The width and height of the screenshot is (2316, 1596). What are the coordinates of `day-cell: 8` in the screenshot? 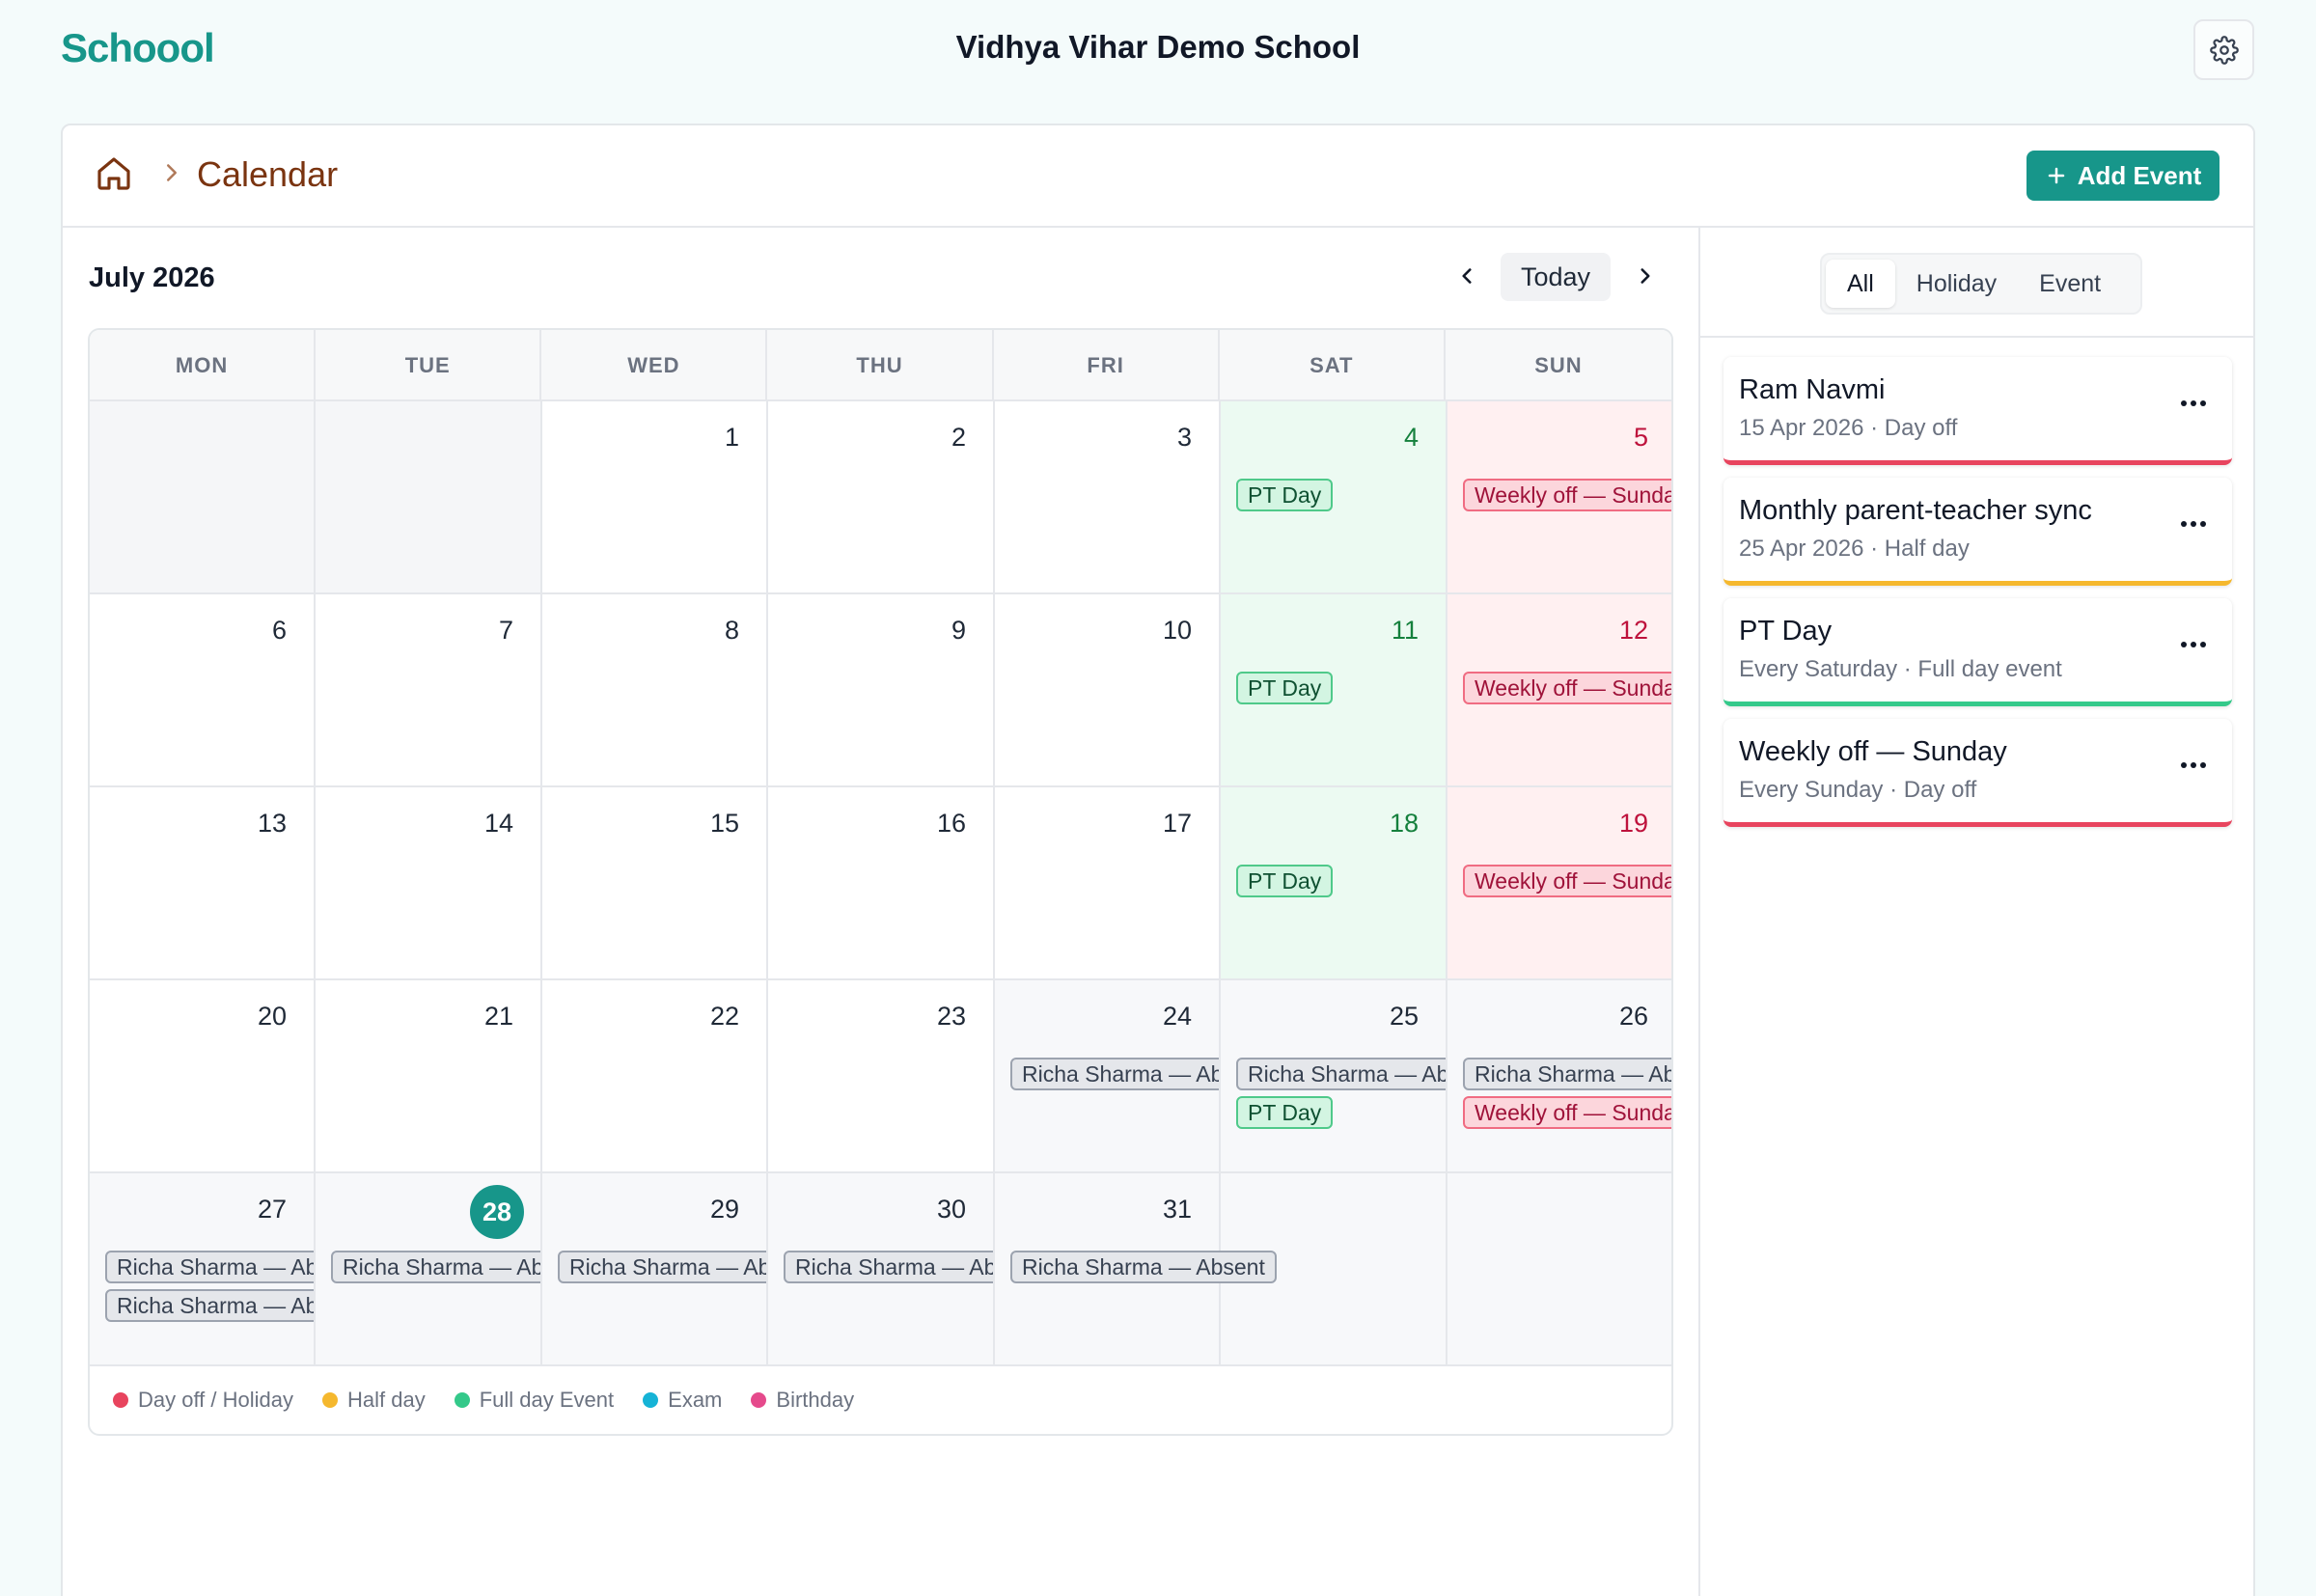 It's located at (655, 690).